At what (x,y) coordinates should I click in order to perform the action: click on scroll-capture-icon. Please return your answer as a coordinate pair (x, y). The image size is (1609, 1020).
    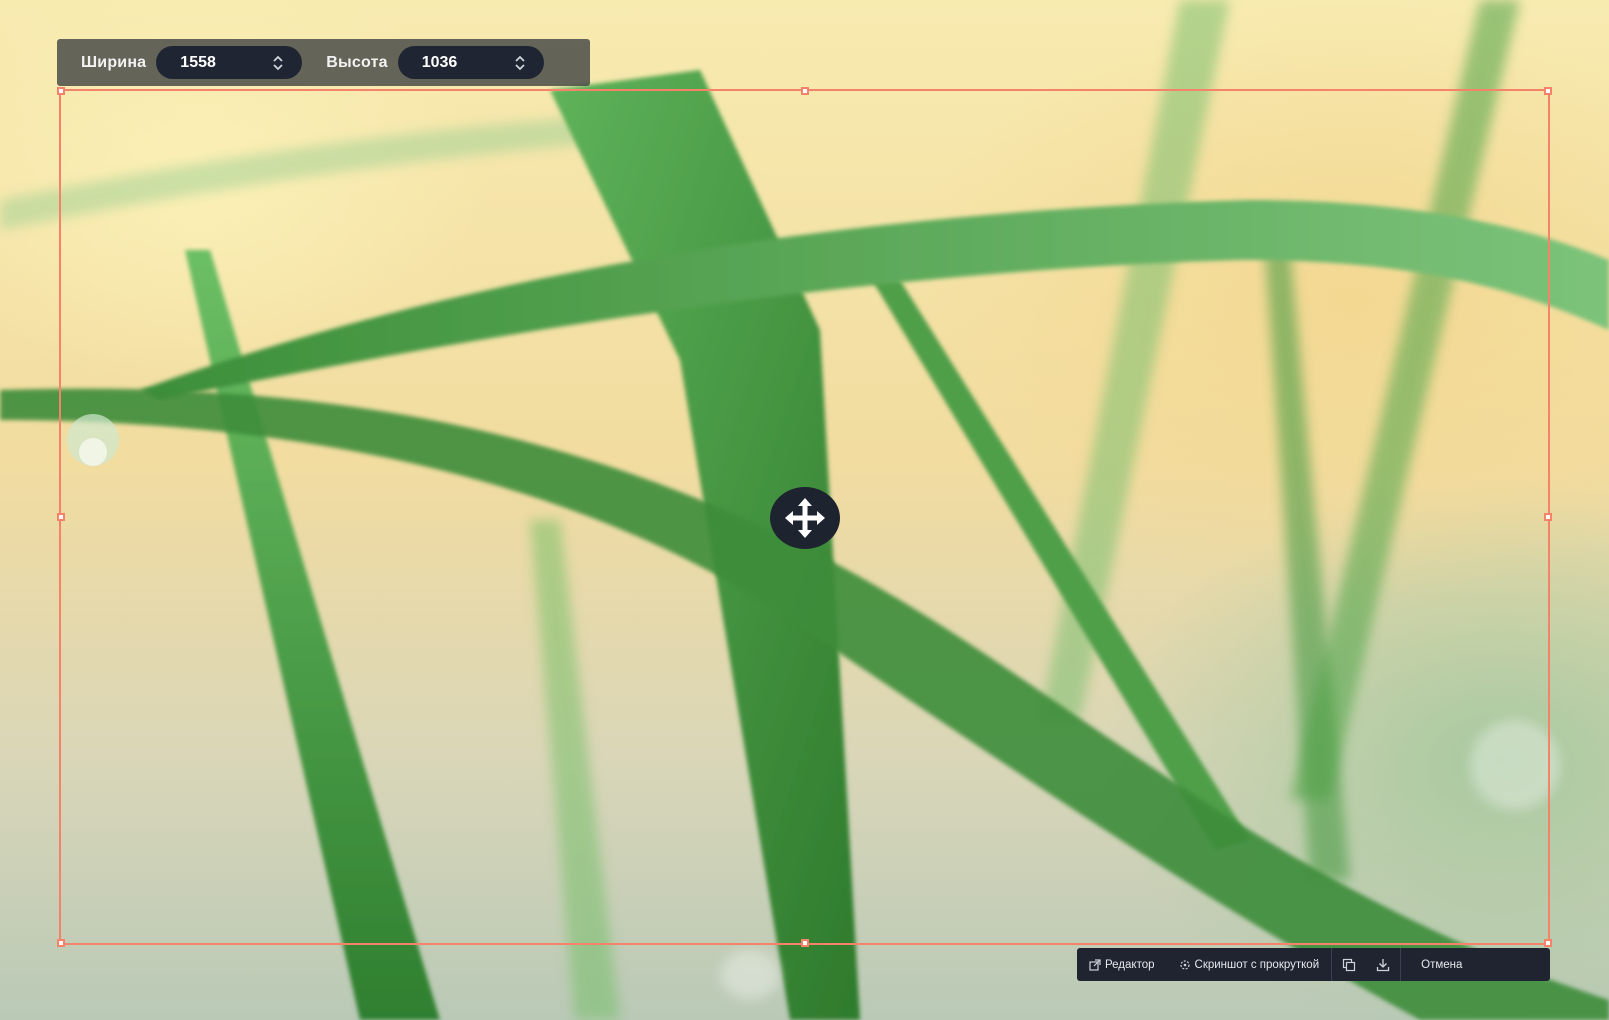
    Looking at the image, I should click on (1184, 964).